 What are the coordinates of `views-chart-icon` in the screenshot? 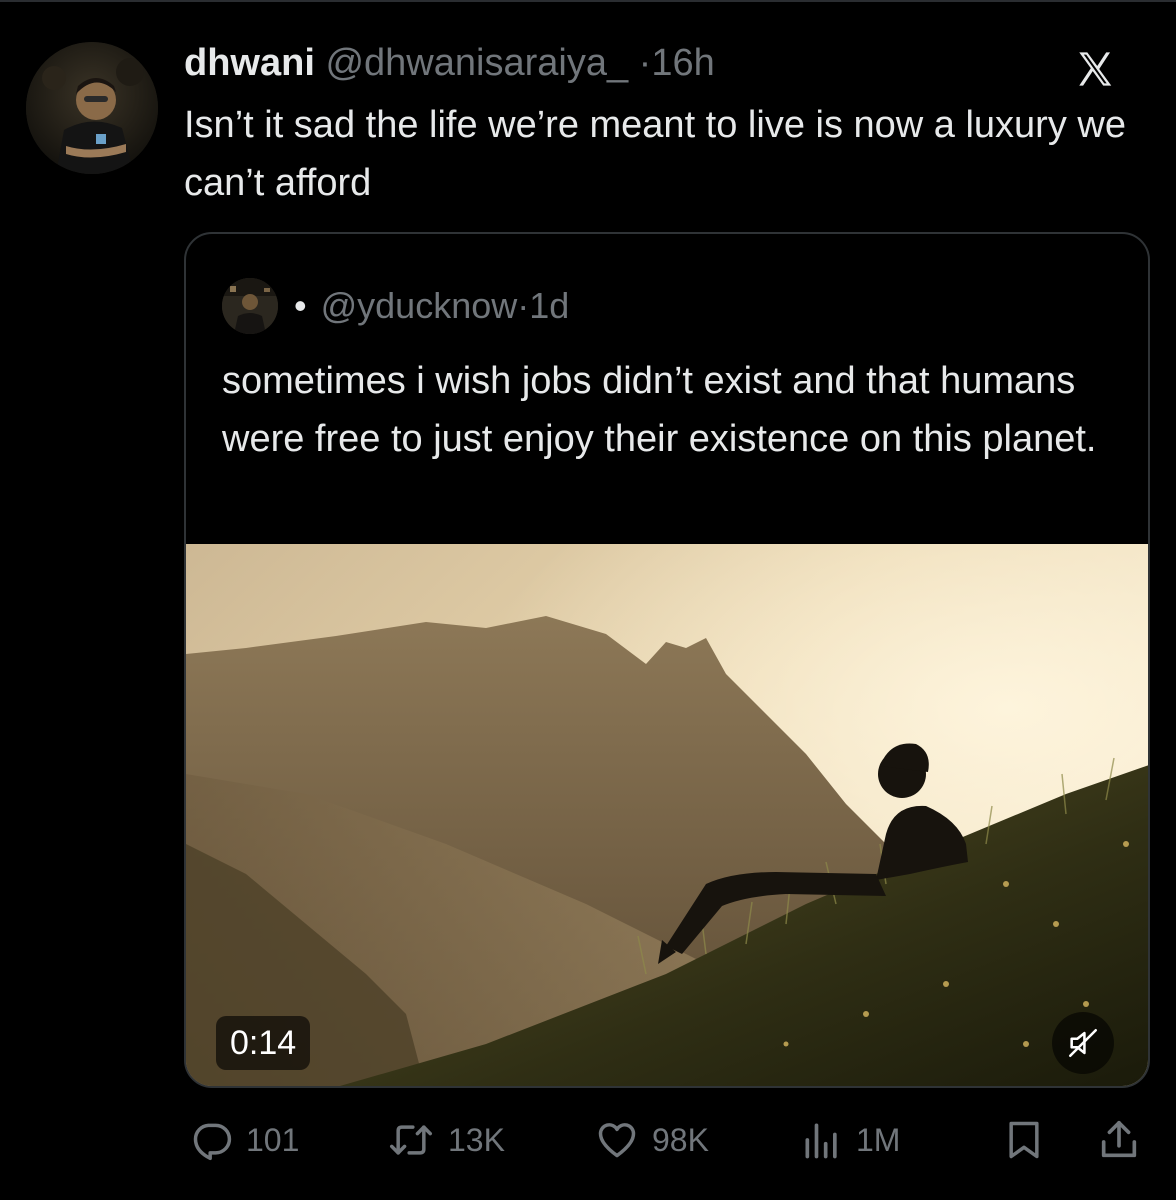 It's located at (821, 1141).